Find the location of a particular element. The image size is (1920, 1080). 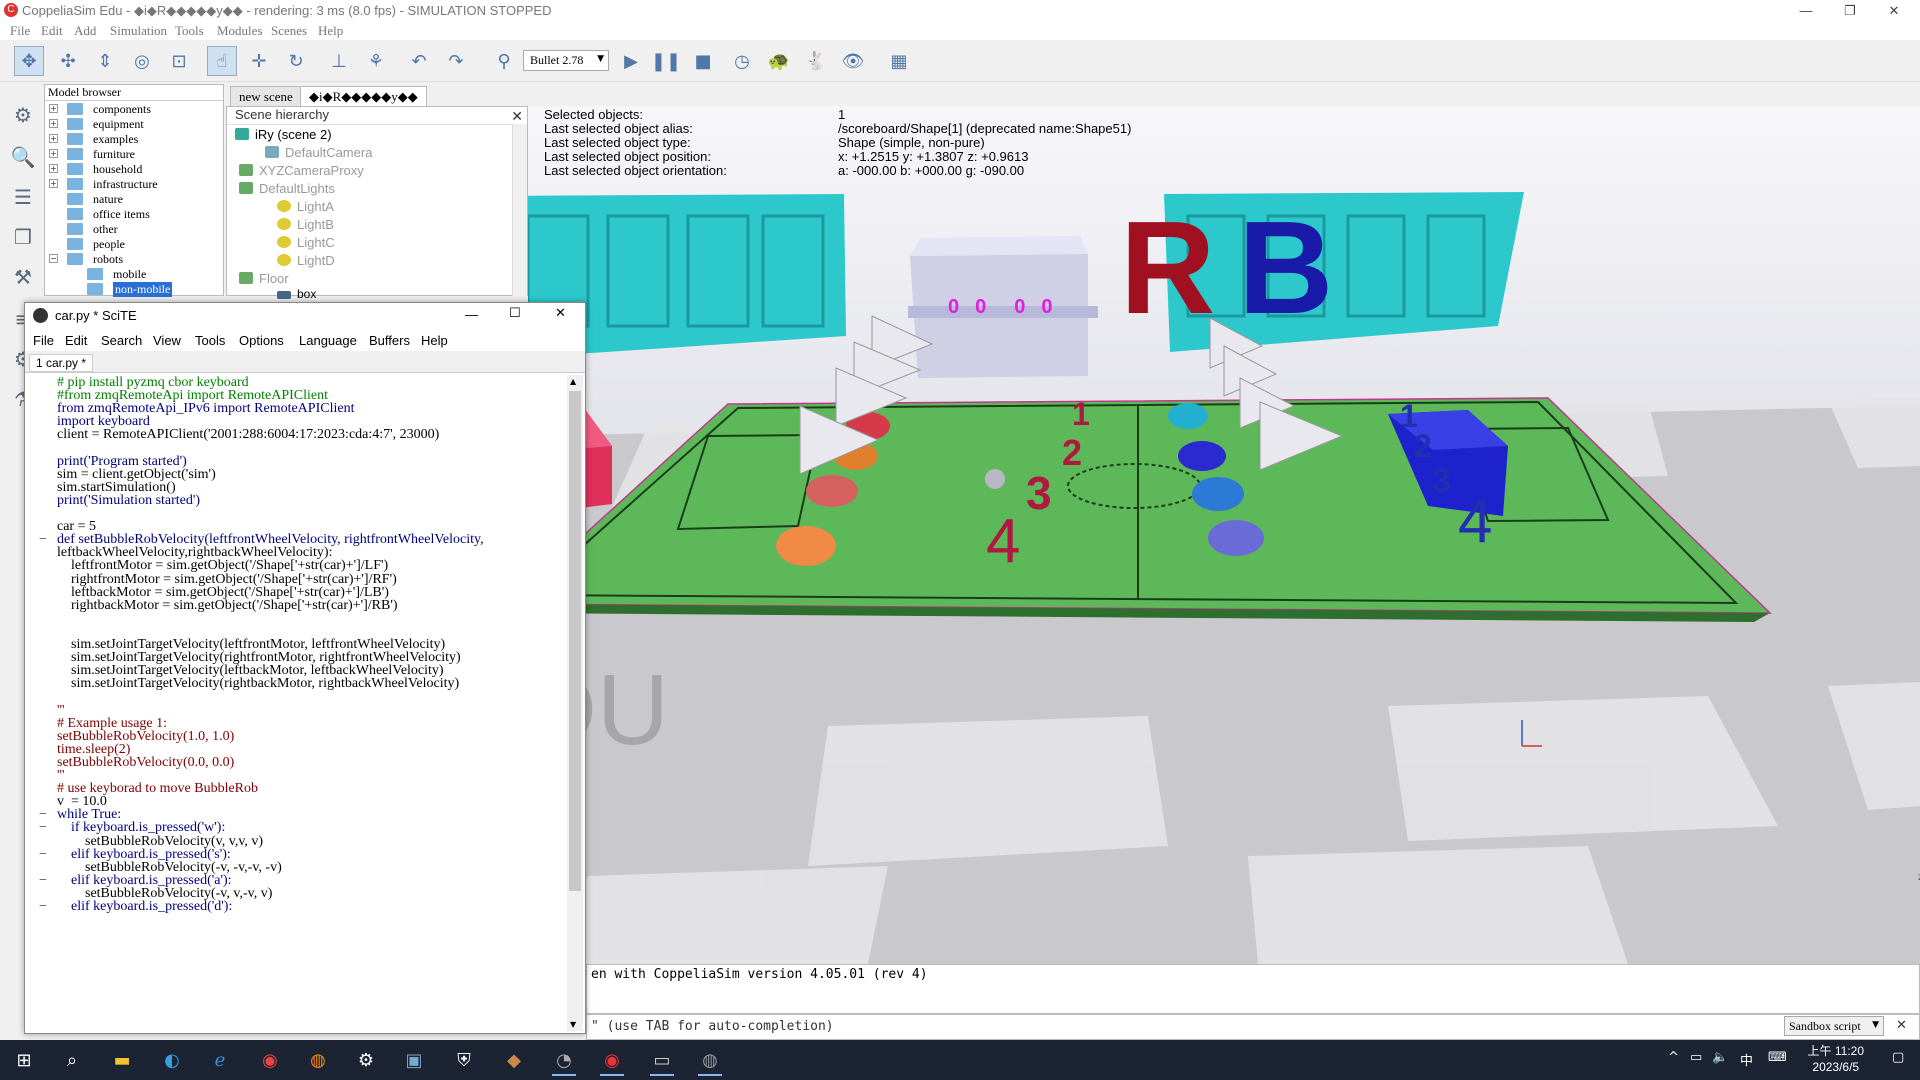

menu-help: Help is located at coordinates (330, 31).